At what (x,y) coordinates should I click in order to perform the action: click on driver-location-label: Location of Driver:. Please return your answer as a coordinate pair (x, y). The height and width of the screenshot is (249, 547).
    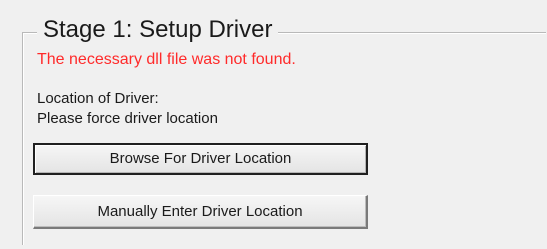
    Looking at the image, I should click on (98, 98).